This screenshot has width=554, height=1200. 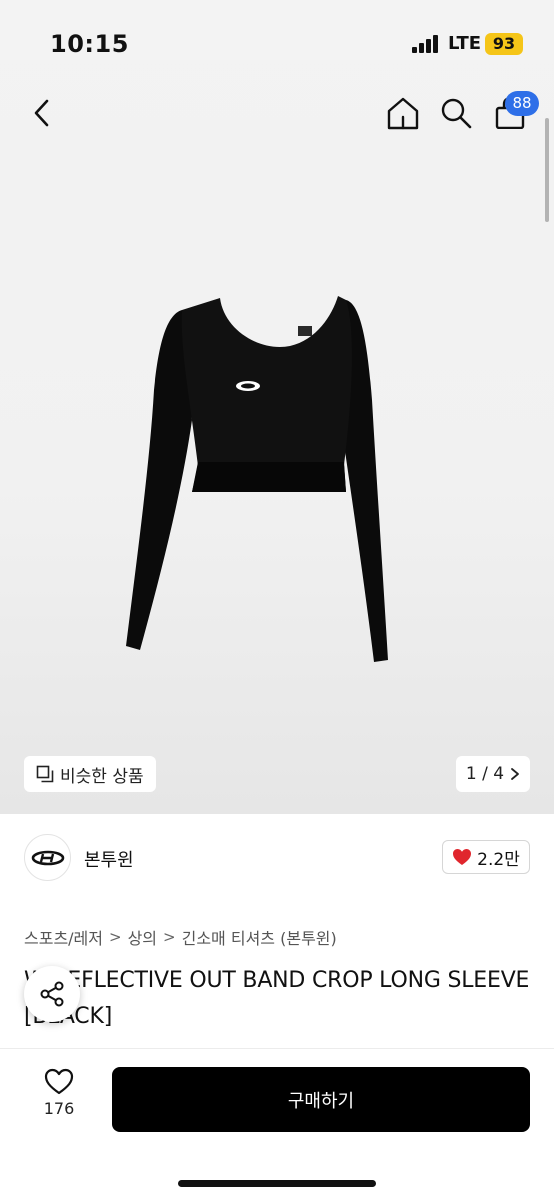 I want to click on share-button, so click(x=52, y=994).